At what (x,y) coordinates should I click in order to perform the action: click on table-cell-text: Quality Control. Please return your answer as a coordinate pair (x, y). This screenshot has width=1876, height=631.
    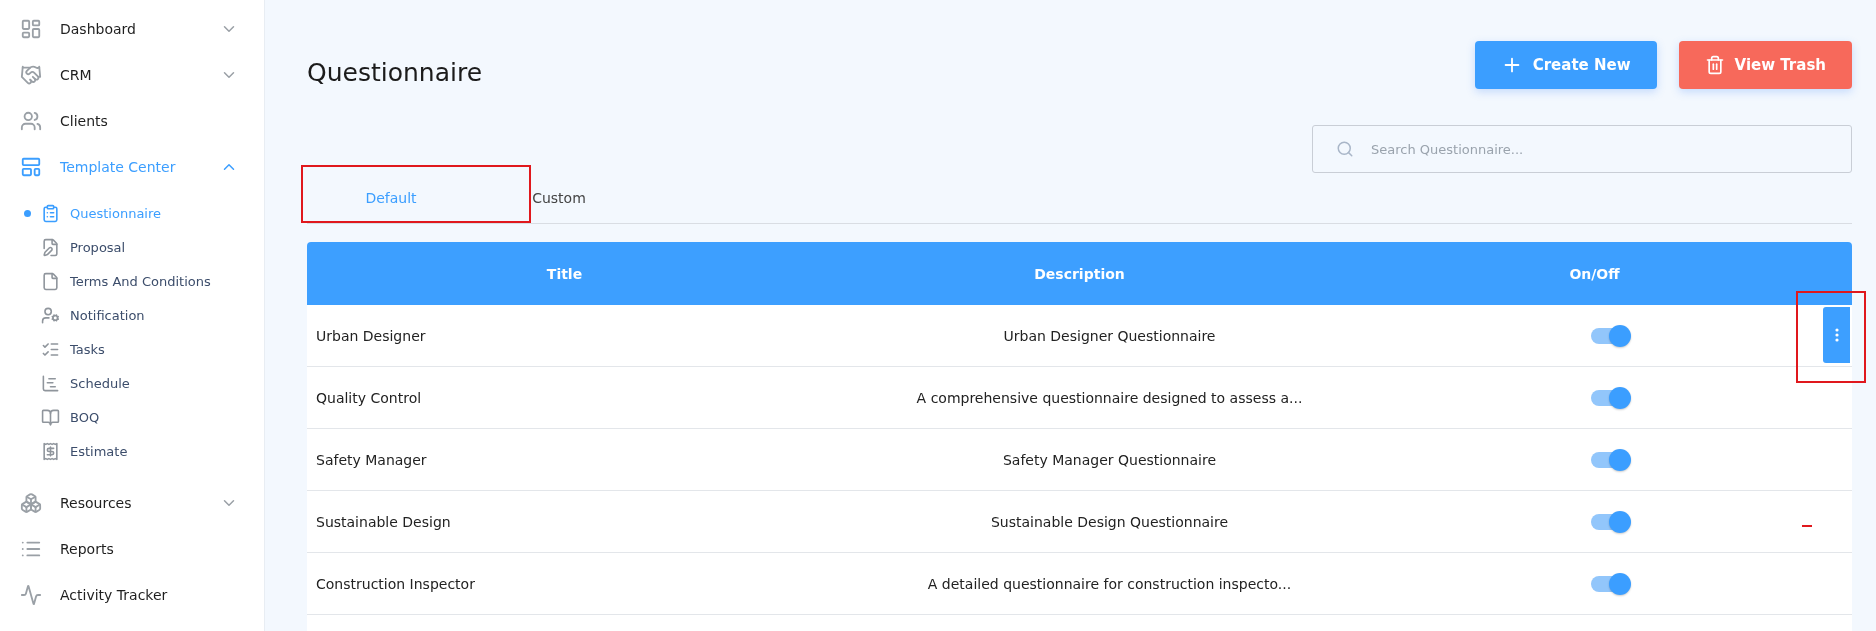
    Looking at the image, I should click on (369, 397).